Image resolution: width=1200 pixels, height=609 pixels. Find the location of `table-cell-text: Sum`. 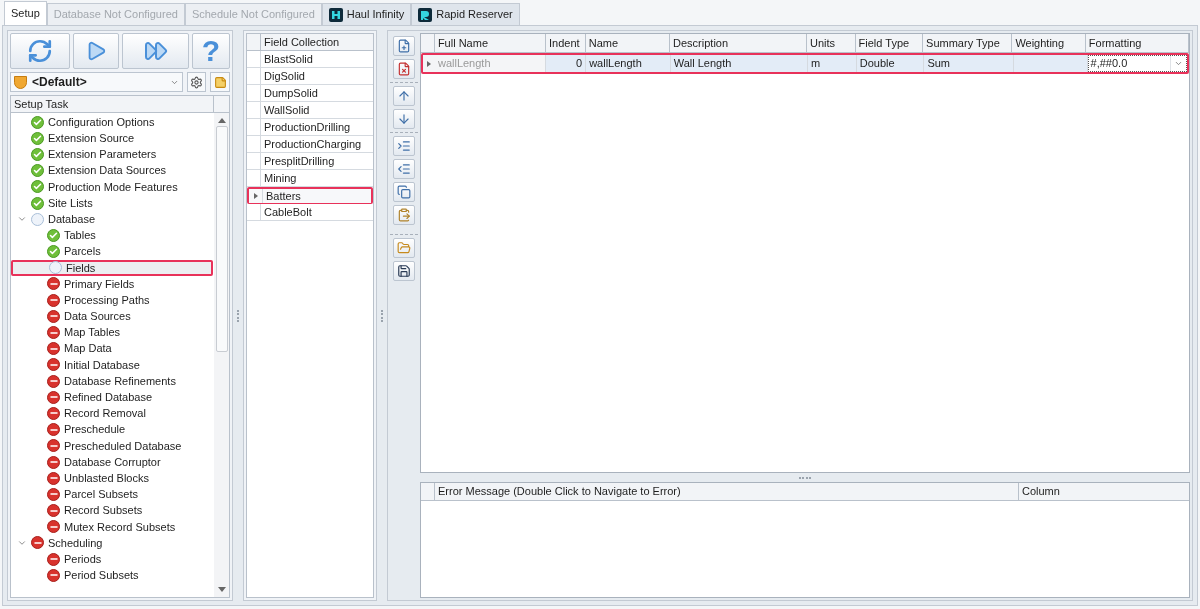

table-cell-text: Sum is located at coordinates (939, 64).